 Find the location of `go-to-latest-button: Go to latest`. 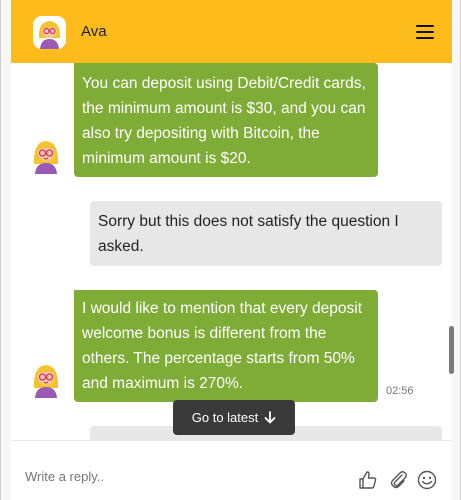

go-to-latest-button: Go to latest is located at coordinates (234, 417).